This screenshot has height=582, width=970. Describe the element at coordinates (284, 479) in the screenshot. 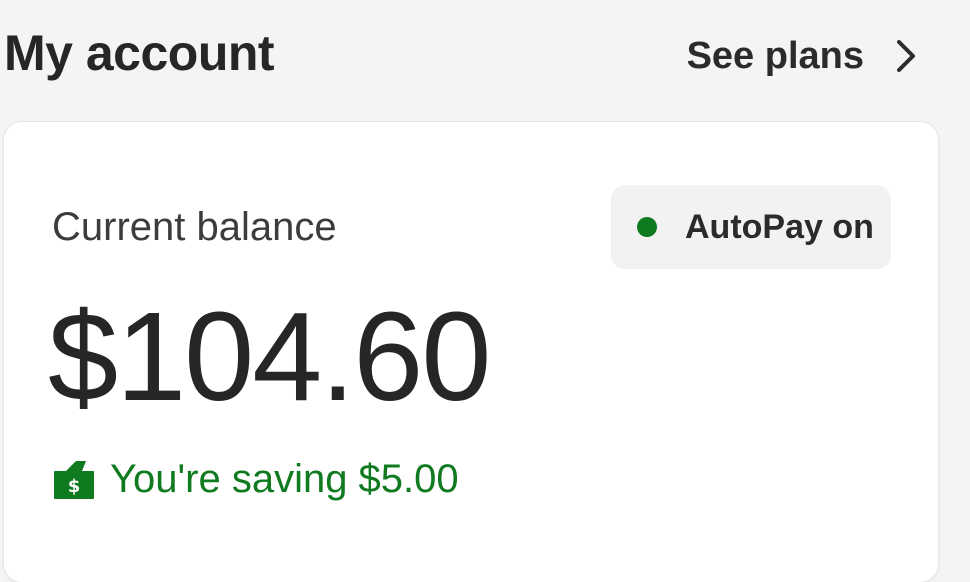

I see `savings-text: You're saving $5.00` at that location.